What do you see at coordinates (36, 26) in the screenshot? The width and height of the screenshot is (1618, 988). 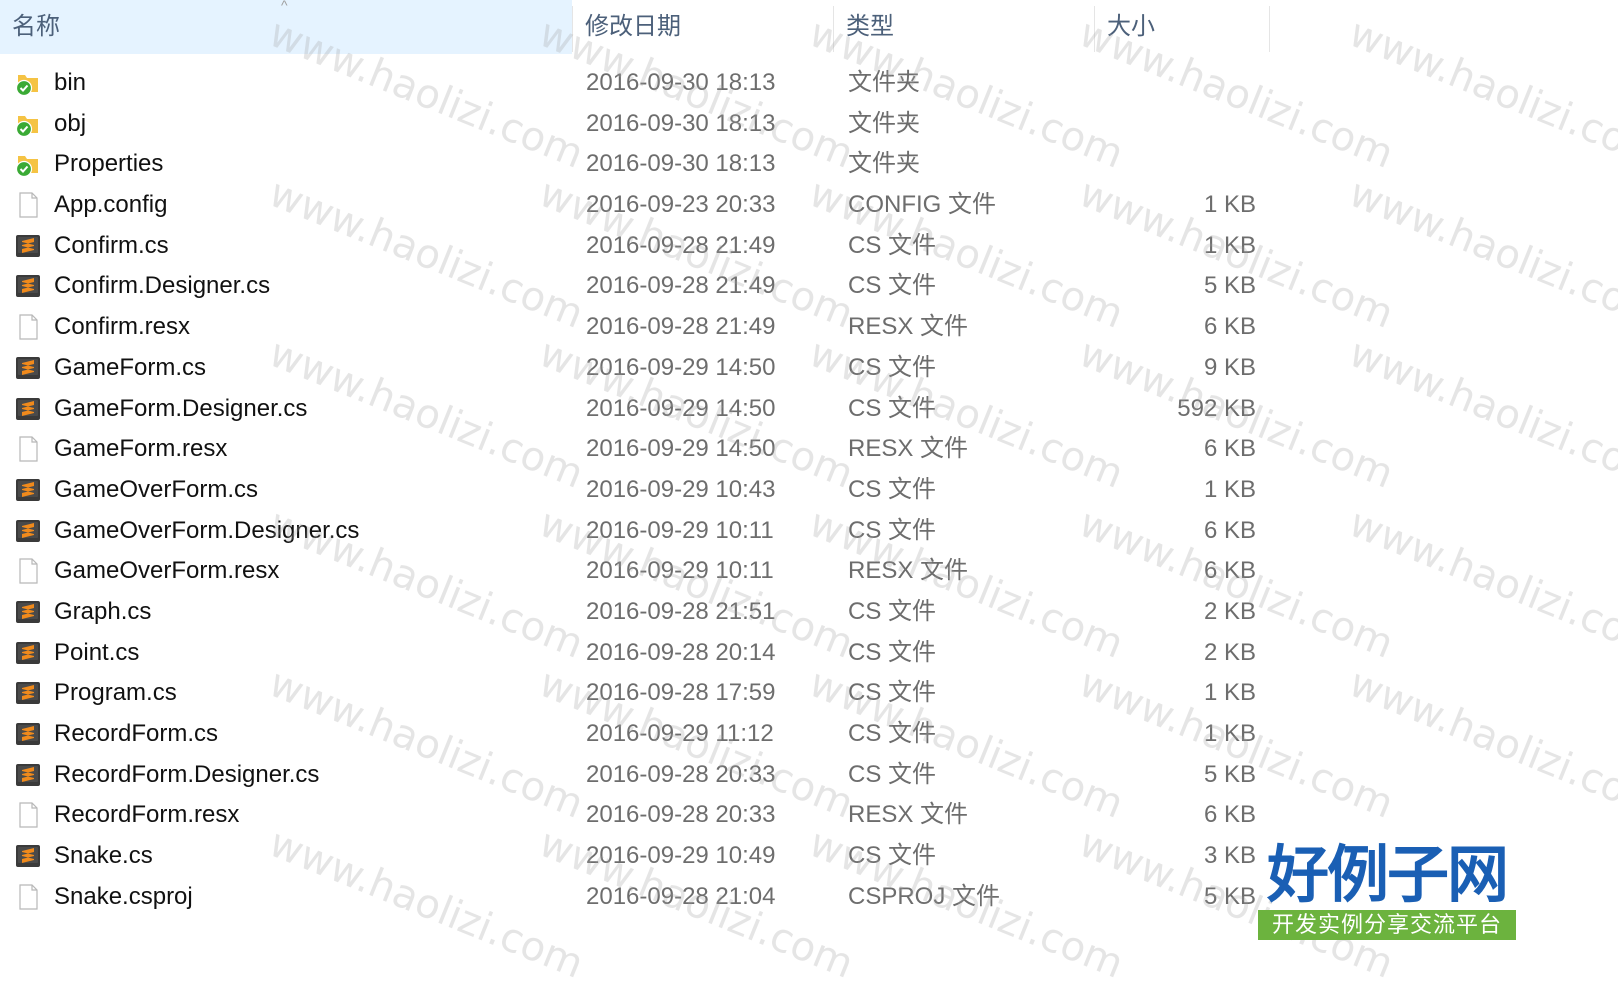 I see `column-header-name-label: 名称` at bounding box center [36, 26].